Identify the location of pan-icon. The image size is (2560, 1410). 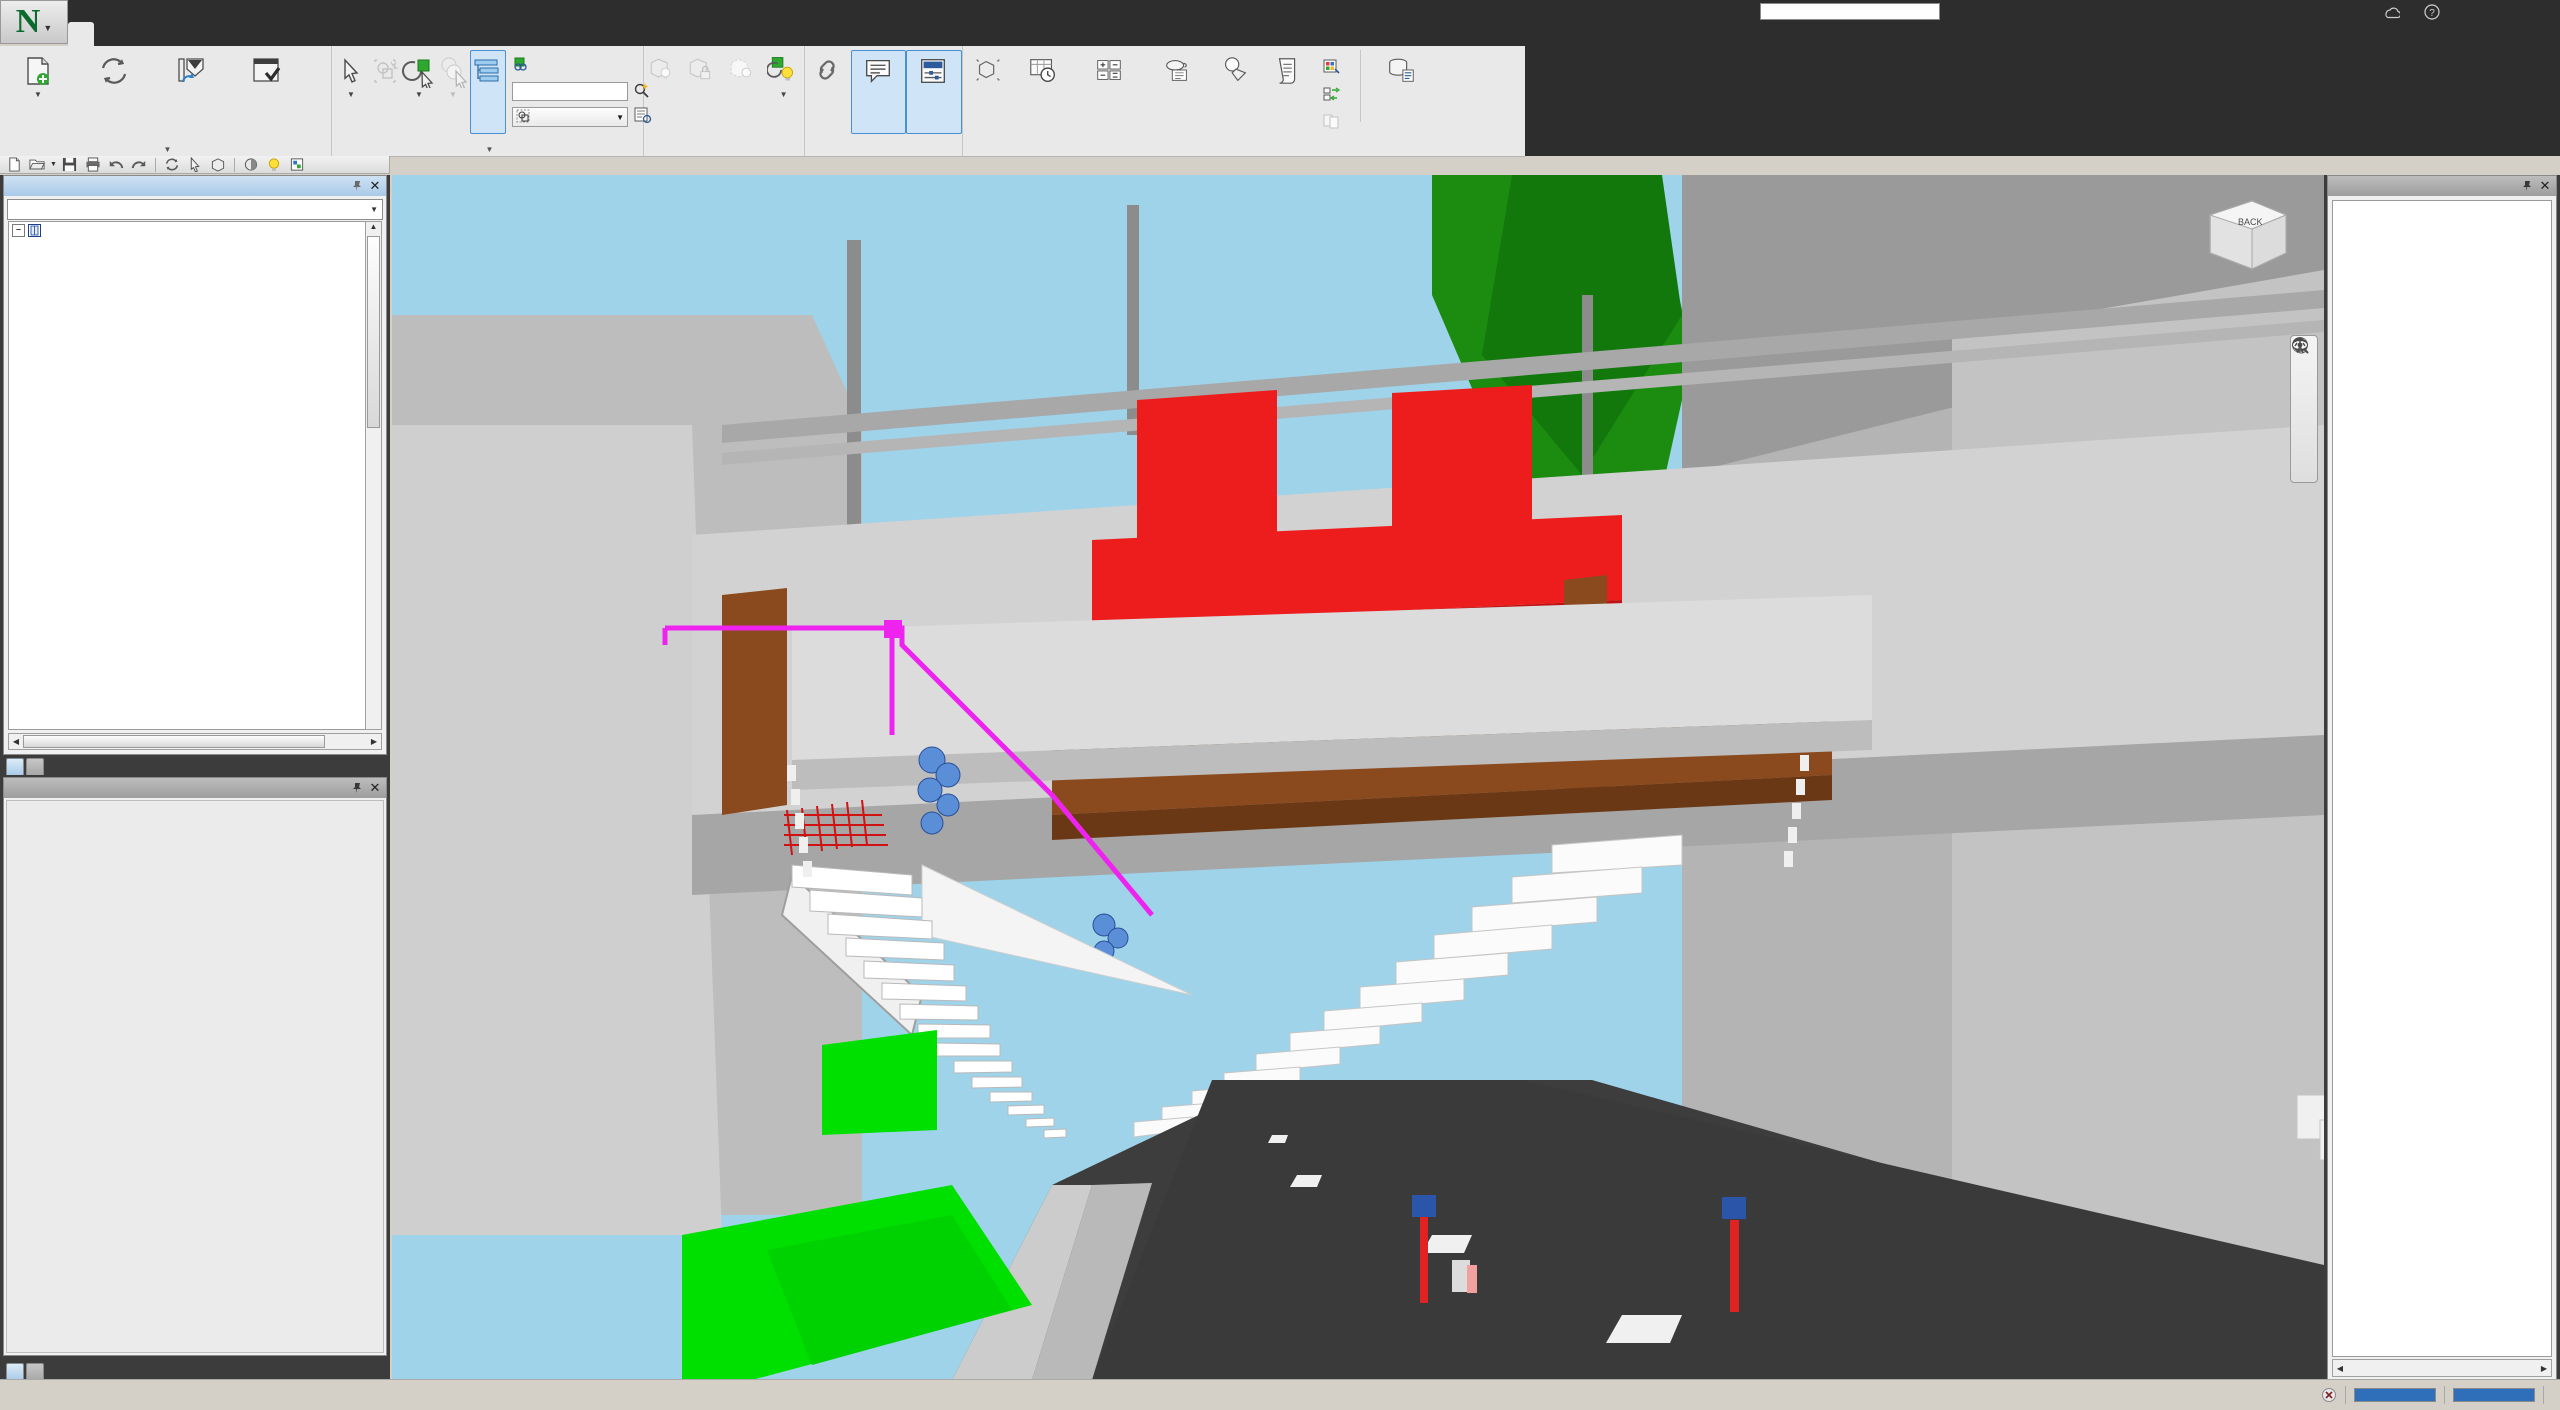
(2303, 360).